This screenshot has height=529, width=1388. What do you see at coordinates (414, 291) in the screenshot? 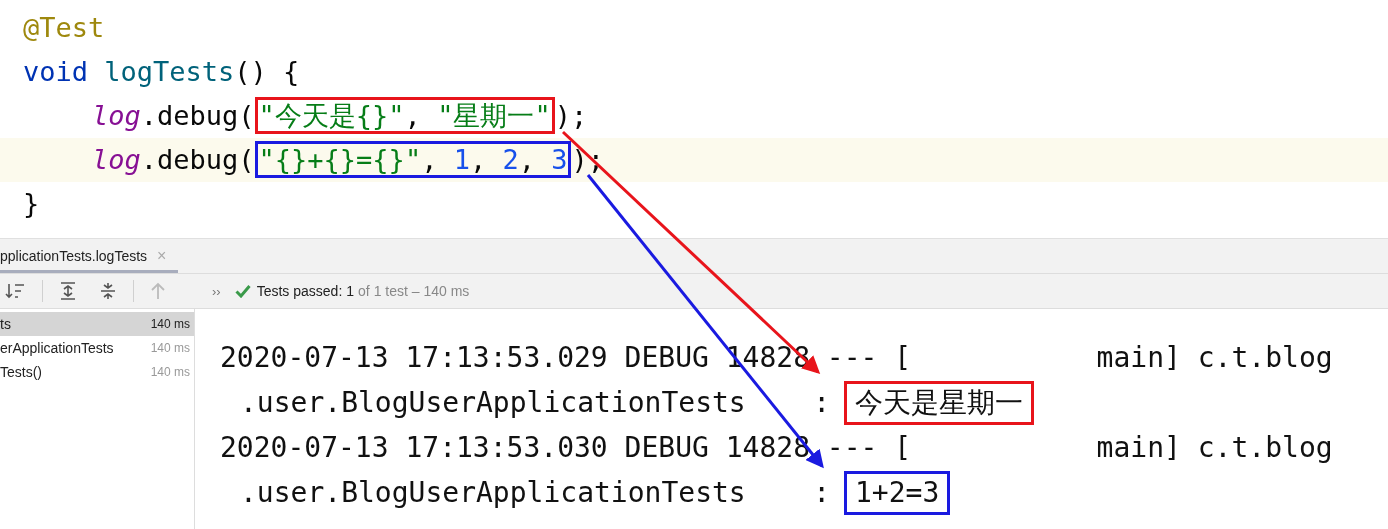
I see `status-summary: of 1 test – 140 ms` at bounding box center [414, 291].